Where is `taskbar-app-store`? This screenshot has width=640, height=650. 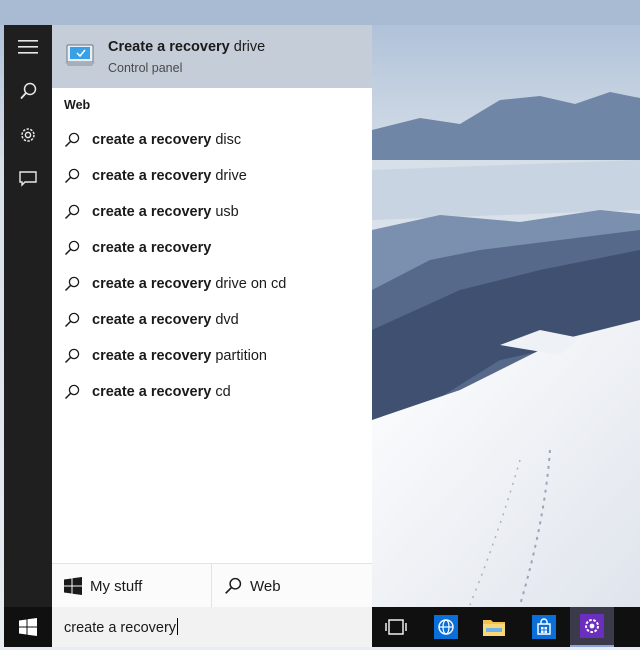 taskbar-app-store is located at coordinates (544, 627).